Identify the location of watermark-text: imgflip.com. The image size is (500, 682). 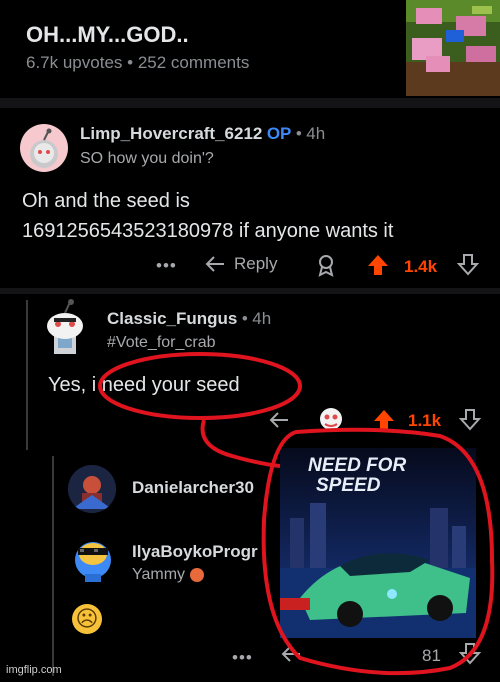
(34, 670).